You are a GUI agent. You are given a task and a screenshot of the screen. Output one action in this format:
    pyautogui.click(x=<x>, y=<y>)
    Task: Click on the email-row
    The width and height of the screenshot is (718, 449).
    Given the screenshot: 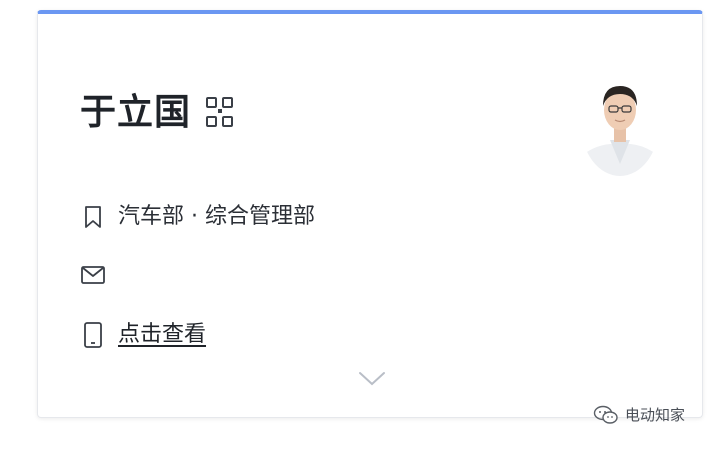 What is the action you would take?
    pyautogui.click(x=93, y=275)
    